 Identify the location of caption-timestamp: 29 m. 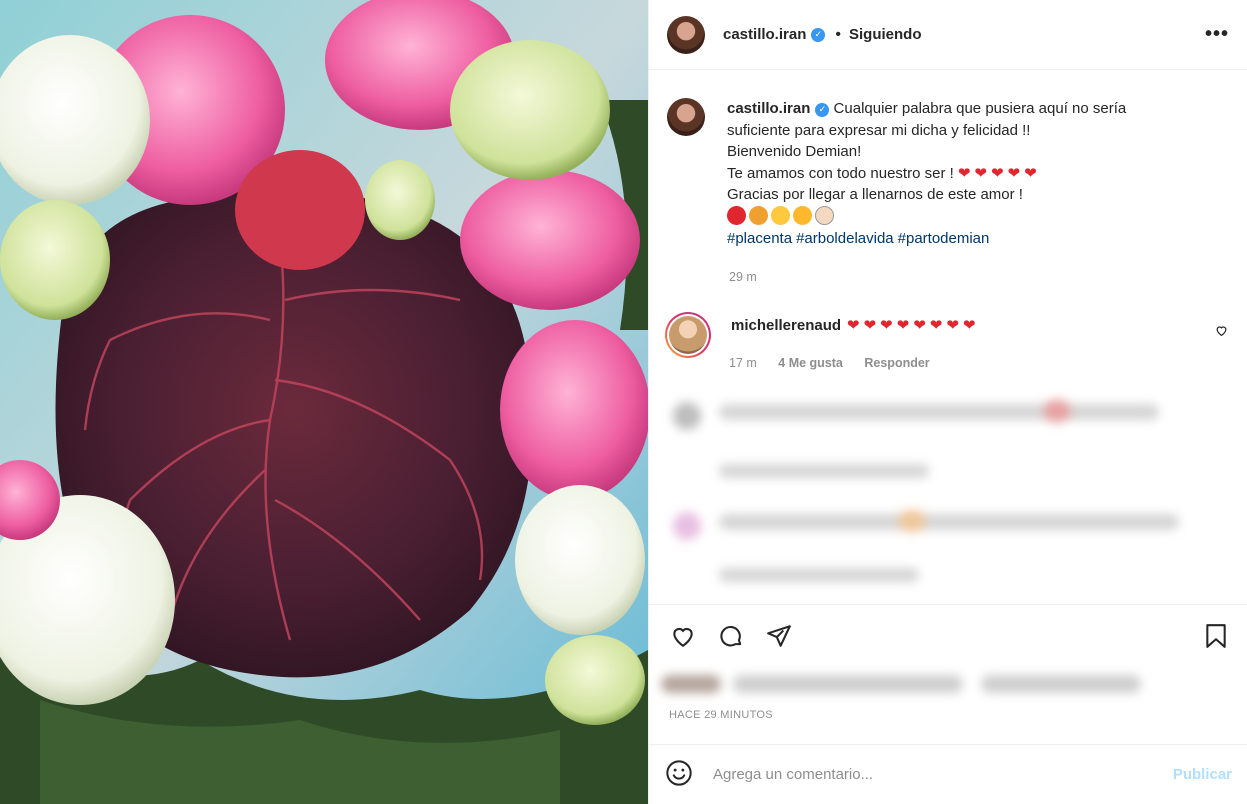
(743, 277).